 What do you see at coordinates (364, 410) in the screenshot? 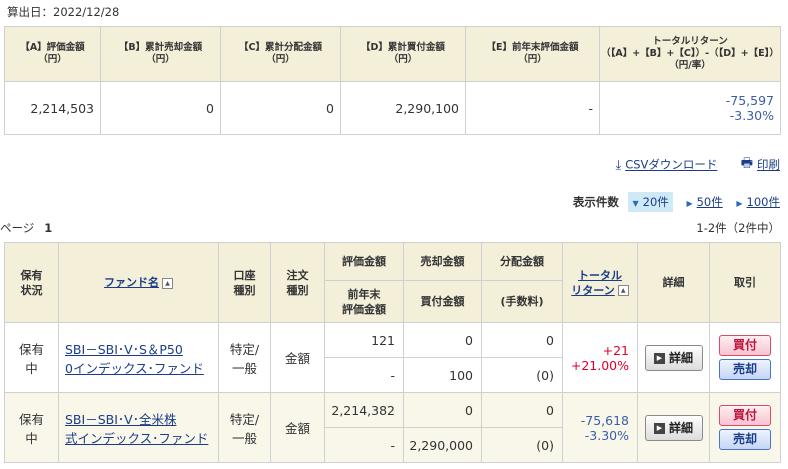
I see `fund-eval: 2,214,382` at bounding box center [364, 410].